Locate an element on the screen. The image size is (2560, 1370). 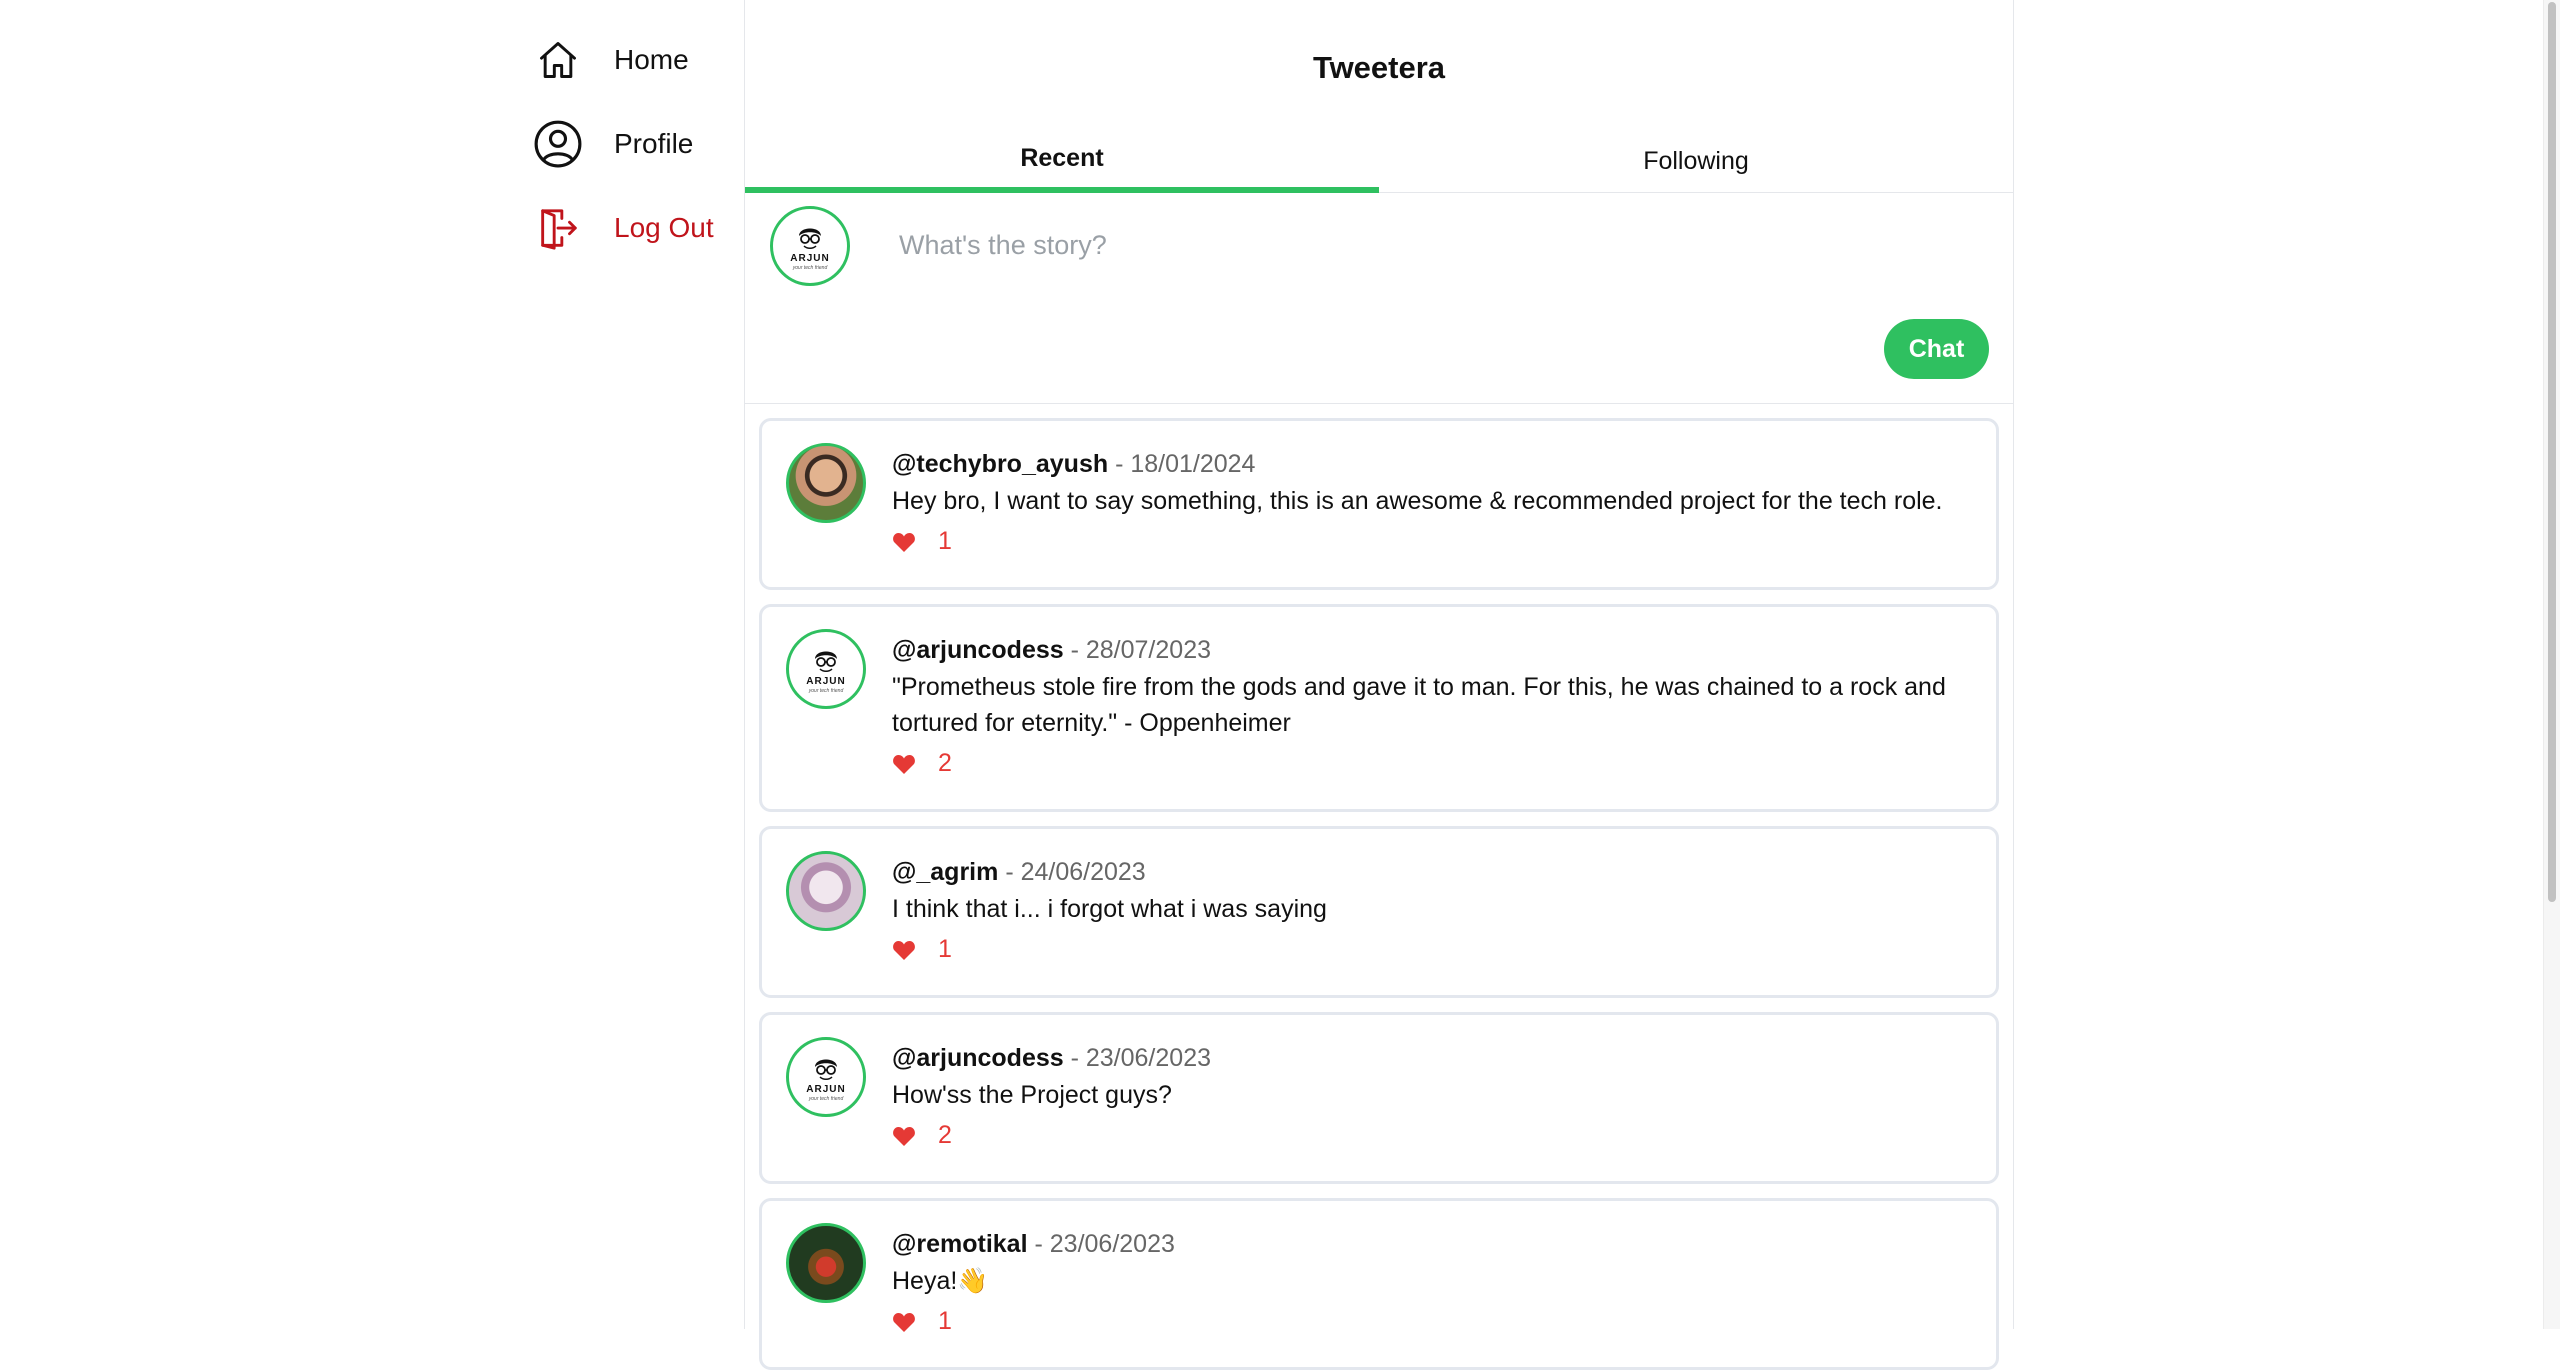
tab-bar: Recent Following is located at coordinates (1379, 162).